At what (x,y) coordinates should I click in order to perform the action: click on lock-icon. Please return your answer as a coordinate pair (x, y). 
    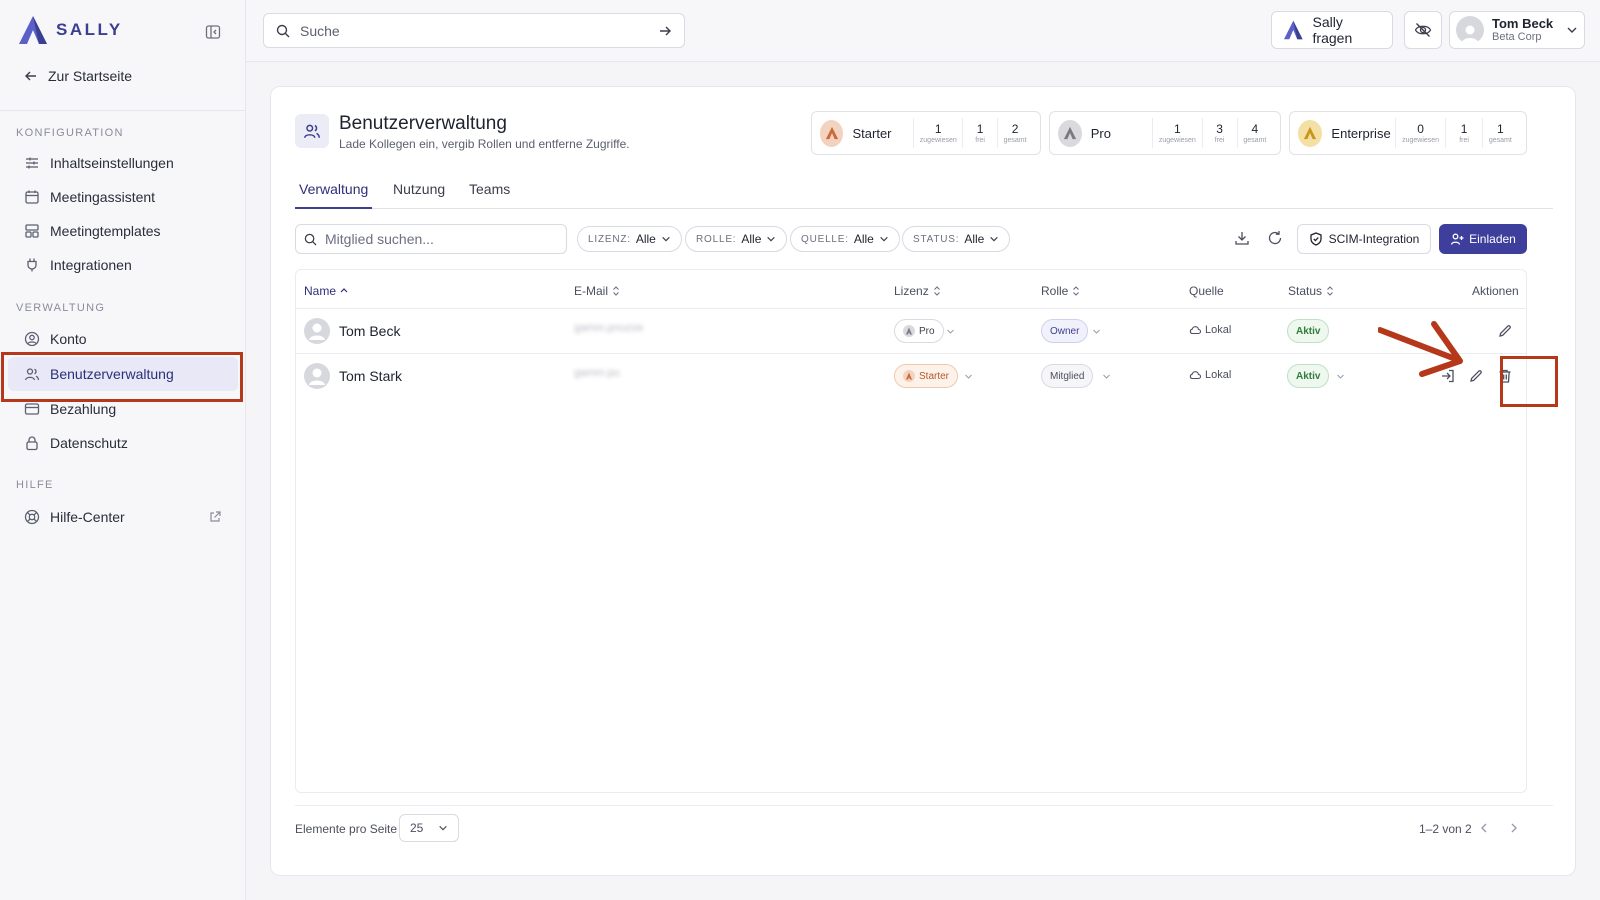
    Looking at the image, I should click on (32, 443).